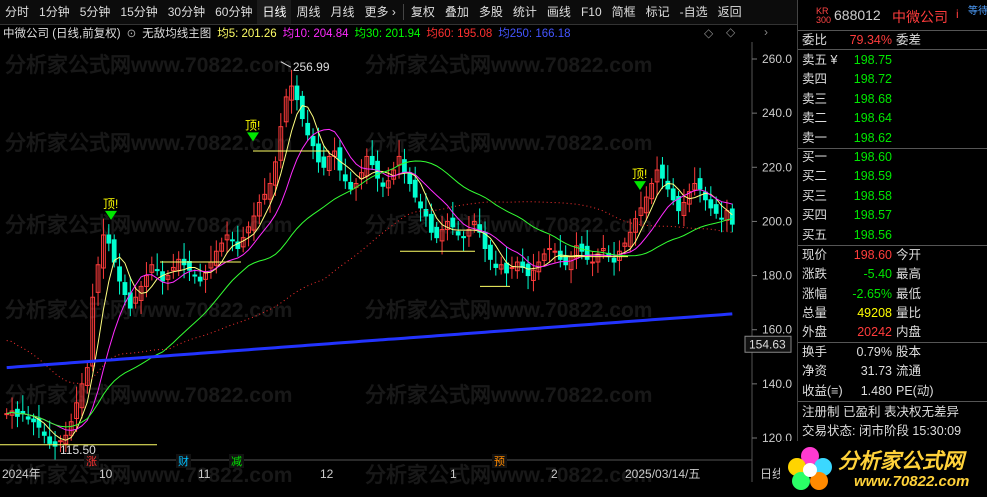 The width and height of the screenshot is (987, 497). Describe the element at coordinates (892, 60) in the screenshot. I see `sell-level-5: 卖五 ¥ 198.75` at that location.